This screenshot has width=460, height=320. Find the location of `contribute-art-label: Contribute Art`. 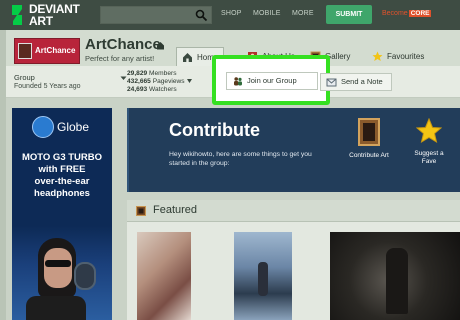

contribute-art-label: Contribute Art is located at coordinates (369, 155).